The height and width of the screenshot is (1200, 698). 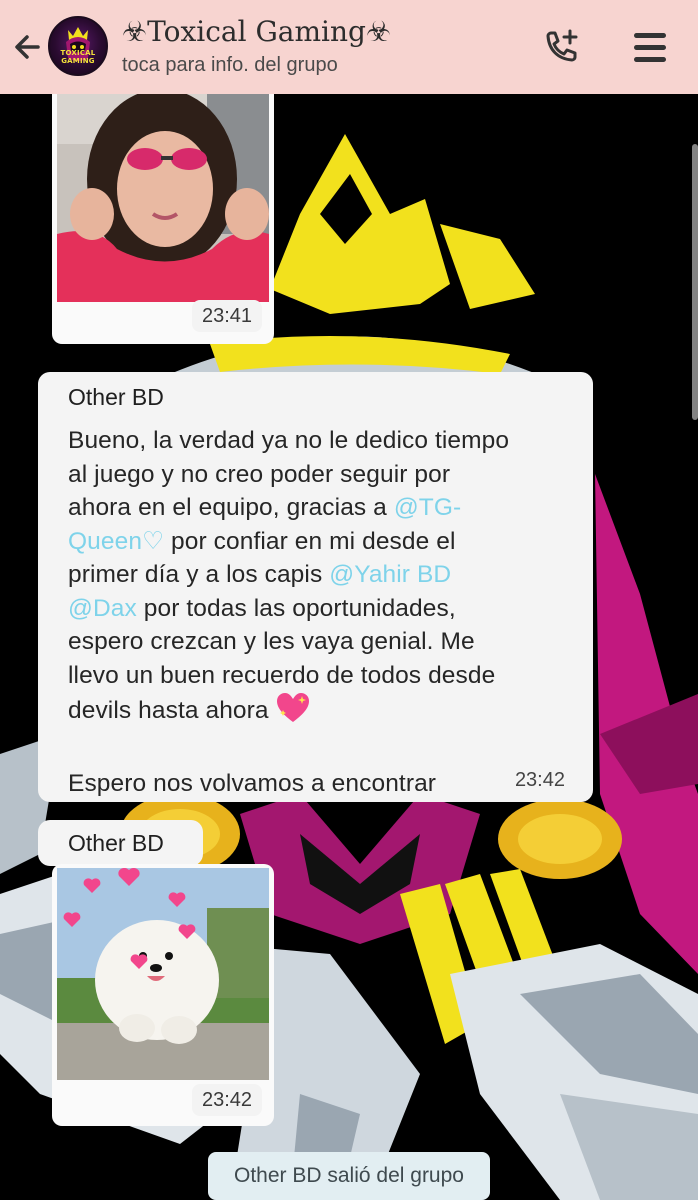 What do you see at coordinates (310, 541) in the screenshot?
I see `message-text-line: por confiar en mi desde el` at bounding box center [310, 541].